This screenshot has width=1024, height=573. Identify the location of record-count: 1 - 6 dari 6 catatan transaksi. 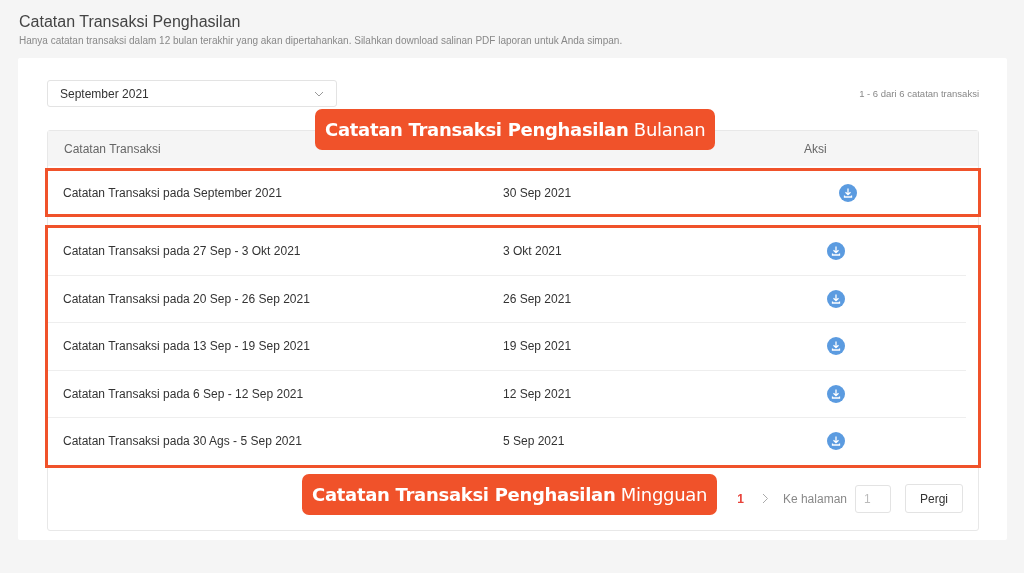
(919, 93).